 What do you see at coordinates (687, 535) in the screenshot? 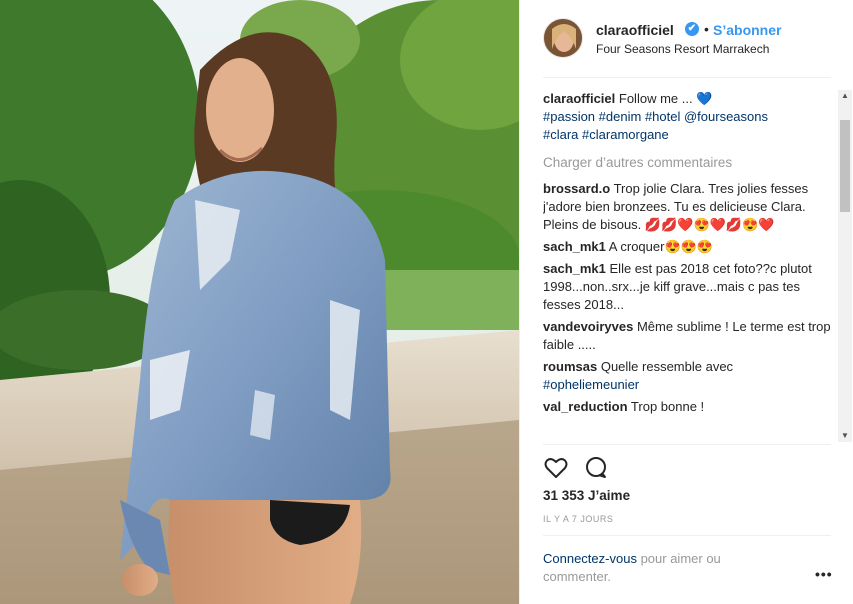
I see `footer-divider` at bounding box center [687, 535].